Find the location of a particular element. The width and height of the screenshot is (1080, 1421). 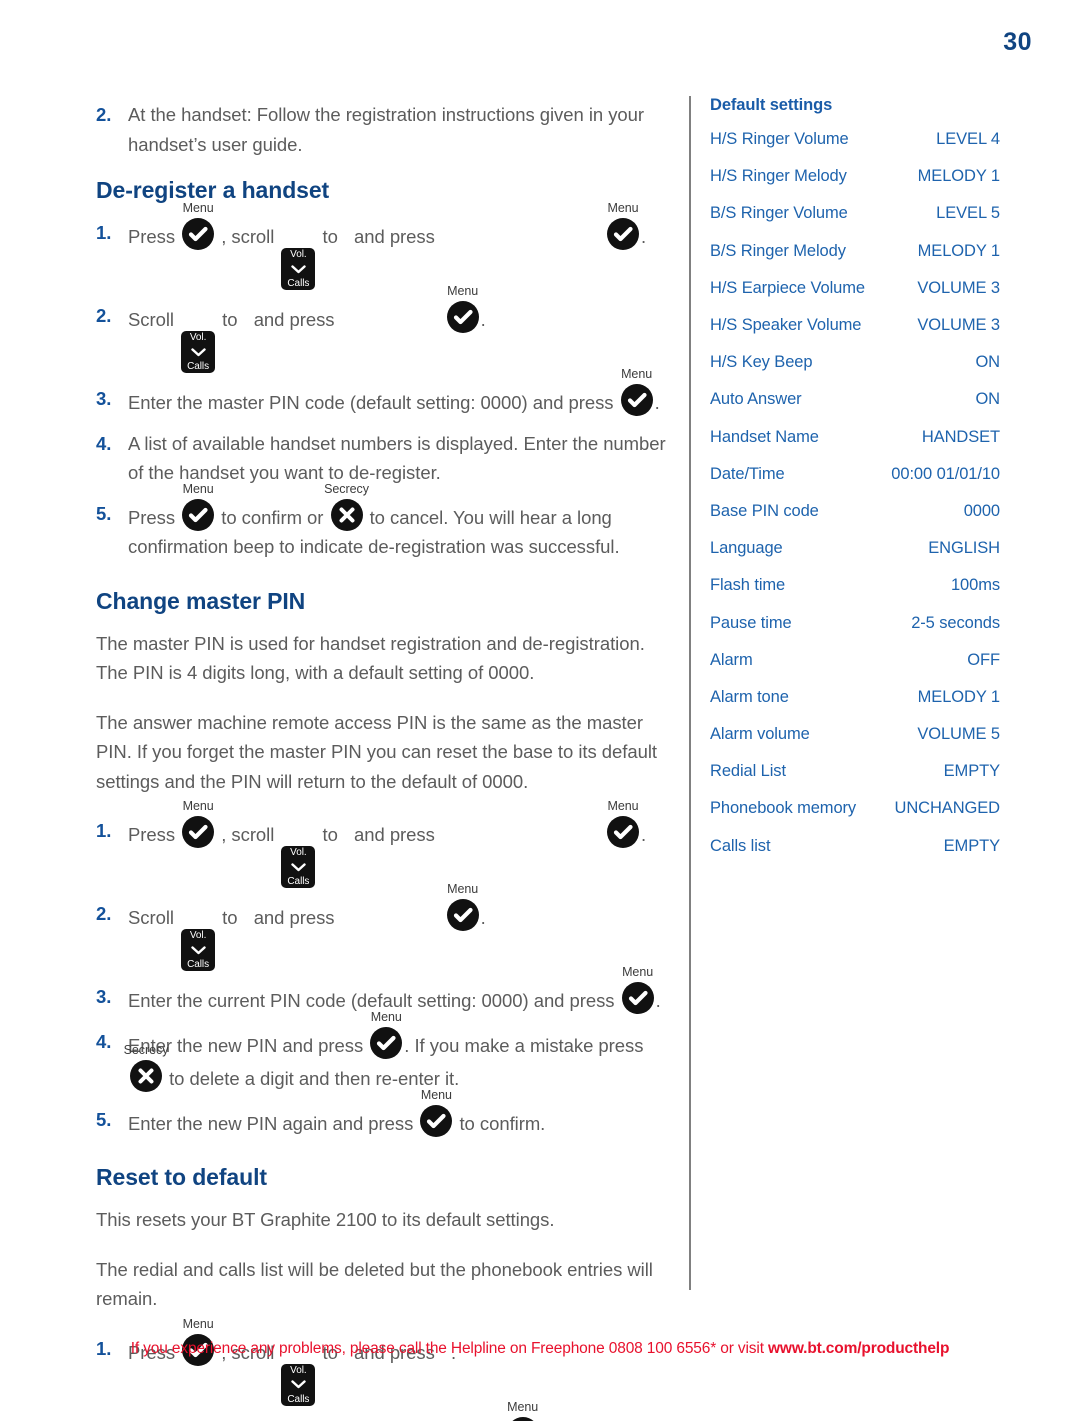

footer-url: www.bt.com/producthelp is located at coordinates (858, 1348).